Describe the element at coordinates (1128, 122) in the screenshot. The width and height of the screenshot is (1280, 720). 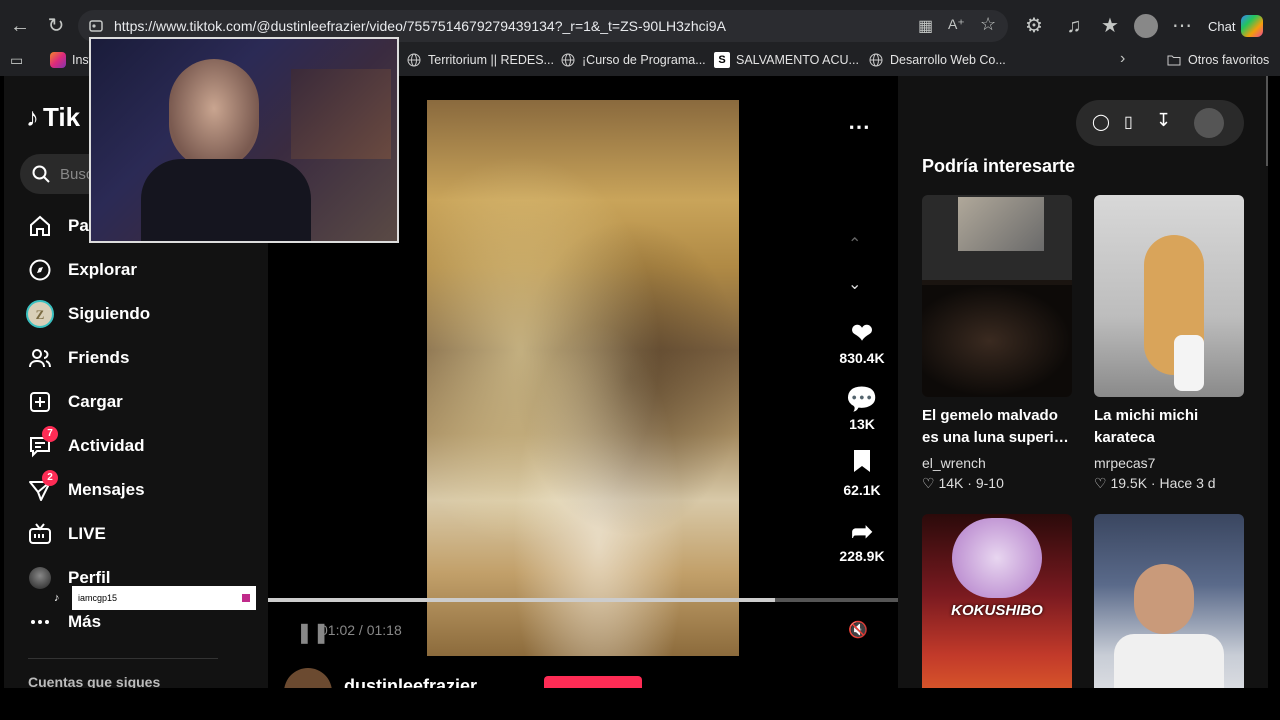
I see `phone-icon: ▯` at that location.